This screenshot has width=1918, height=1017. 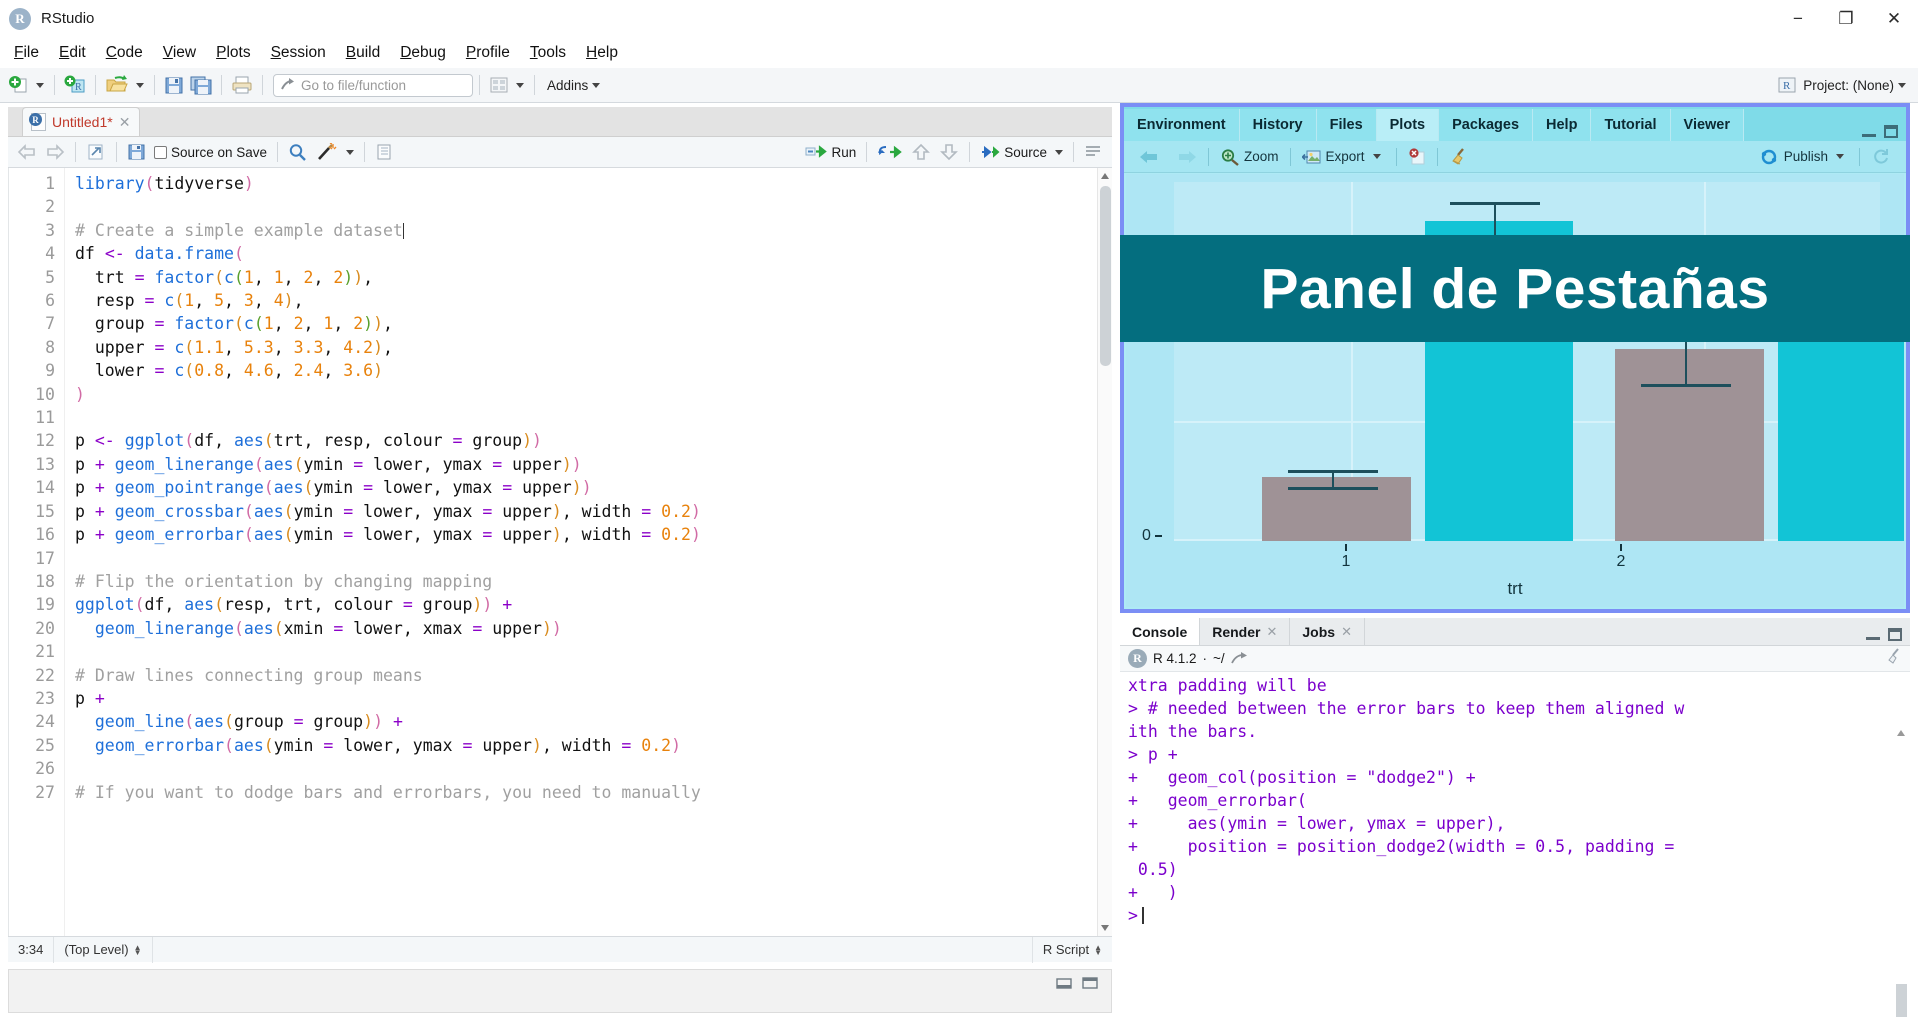 I want to click on source-dropdown-caret, so click(x=1059, y=152).